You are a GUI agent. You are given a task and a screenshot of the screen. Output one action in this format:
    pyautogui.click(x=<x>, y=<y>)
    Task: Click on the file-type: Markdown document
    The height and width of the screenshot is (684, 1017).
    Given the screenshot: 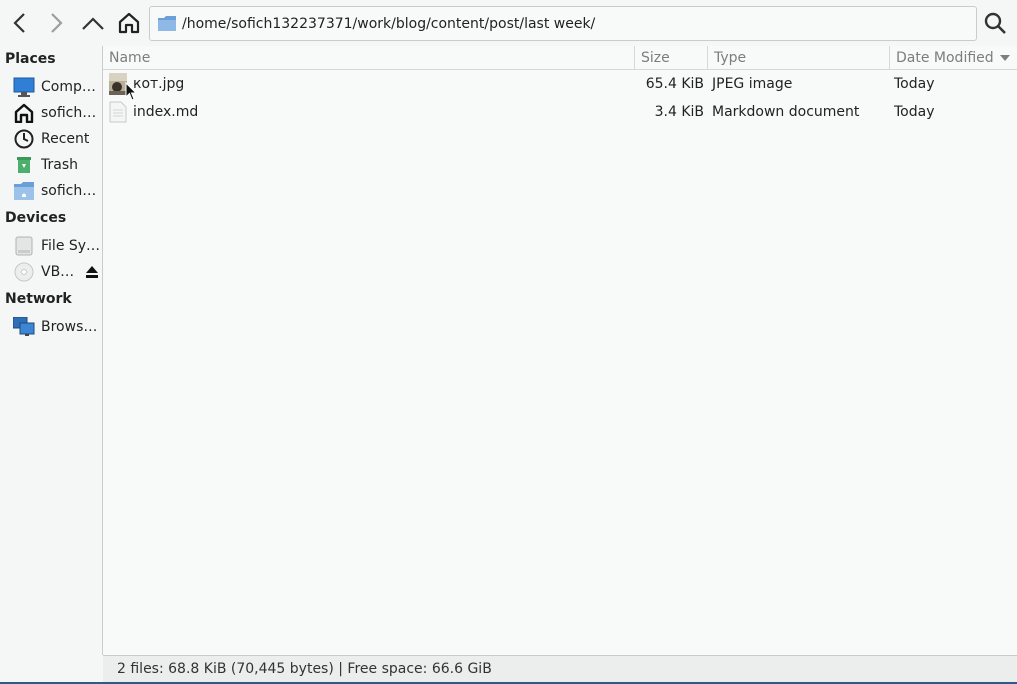 What is the action you would take?
    pyautogui.click(x=786, y=112)
    